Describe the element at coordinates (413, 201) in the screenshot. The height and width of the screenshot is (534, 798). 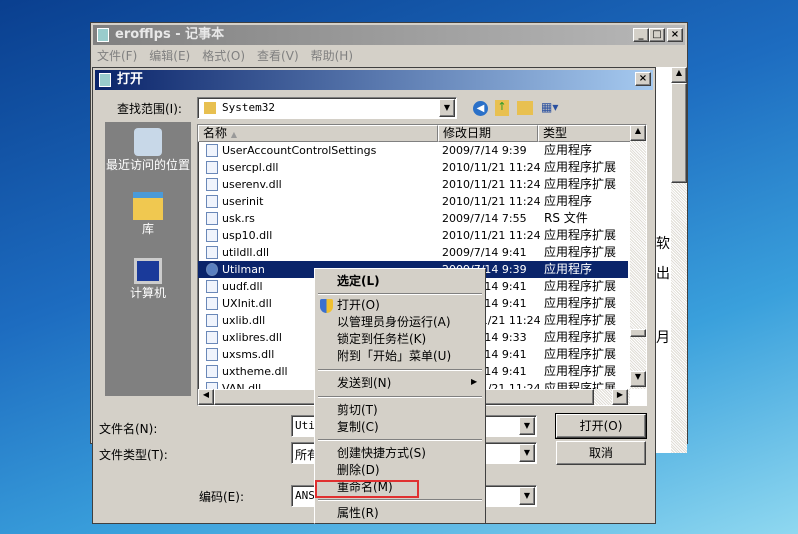
I see `file-row: userinit 2010/11/21 11:24 应用程序` at that location.